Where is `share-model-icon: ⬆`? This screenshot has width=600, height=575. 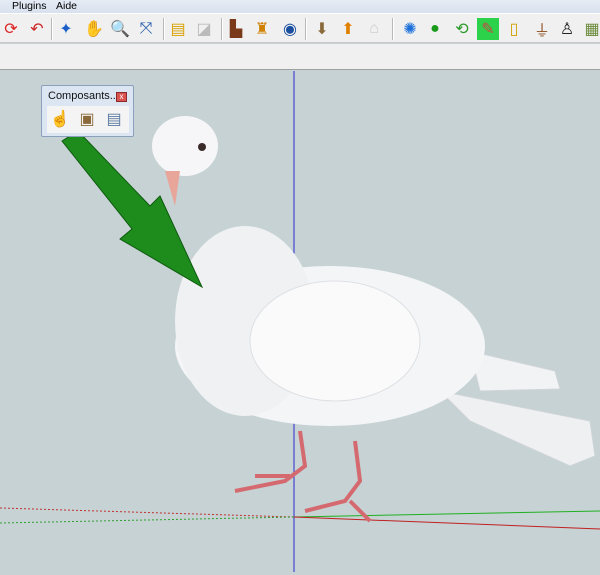
share-model-icon: ⬆ is located at coordinates (348, 29).